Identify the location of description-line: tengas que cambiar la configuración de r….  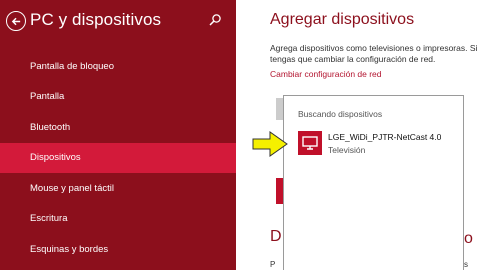
(353, 59).